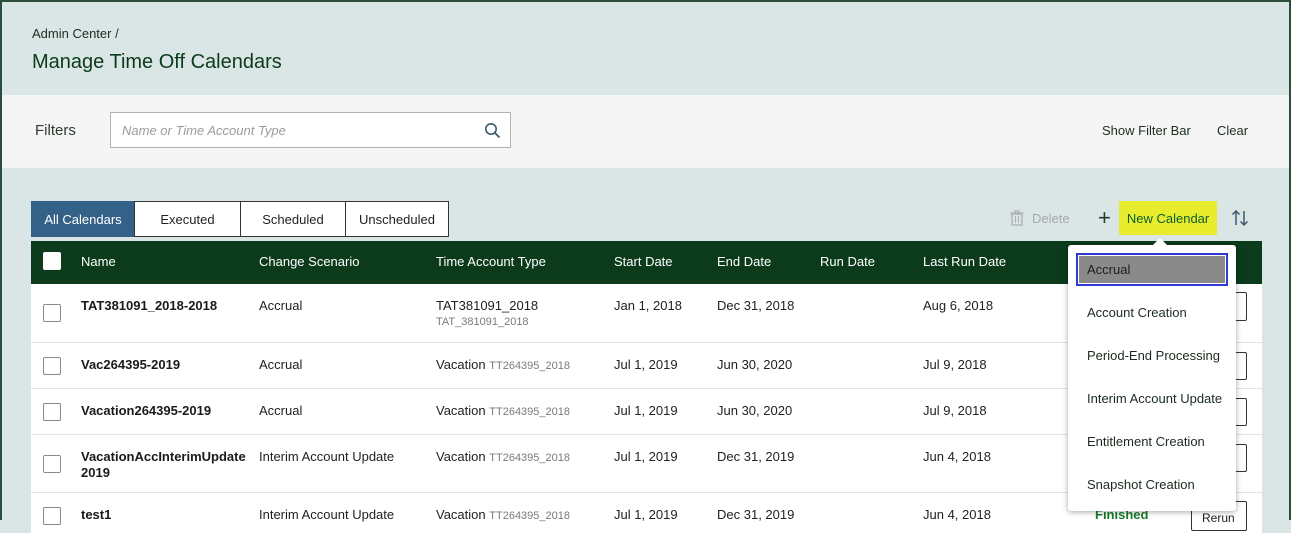 The width and height of the screenshot is (1291, 533). I want to click on delete-button: Delete, so click(1040, 218).